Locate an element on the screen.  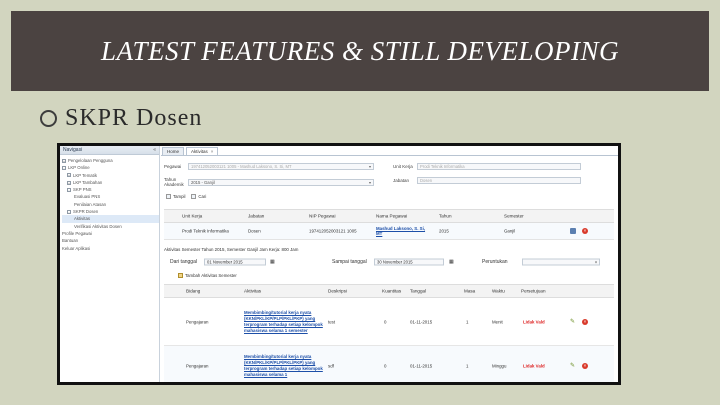
add-aktivitas-button: Tambah Aktivitas Semester is located at coordinates (207, 275).